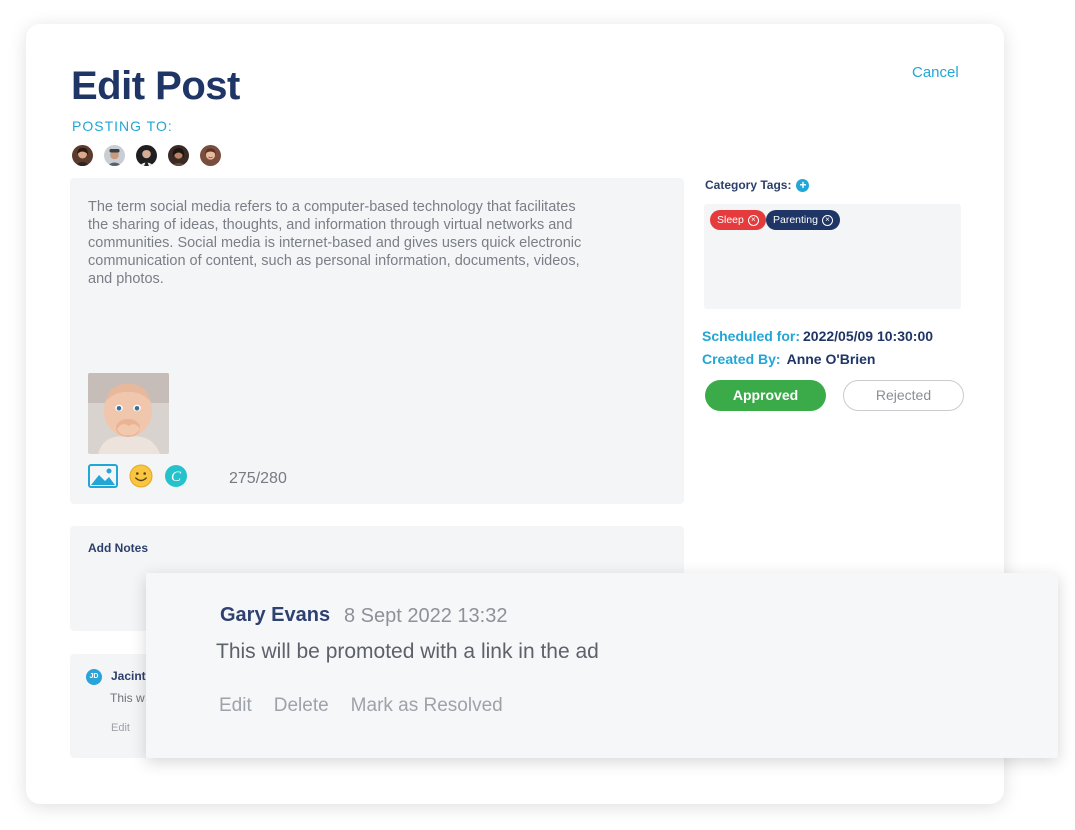  I want to click on canva-icon: C, so click(176, 478).